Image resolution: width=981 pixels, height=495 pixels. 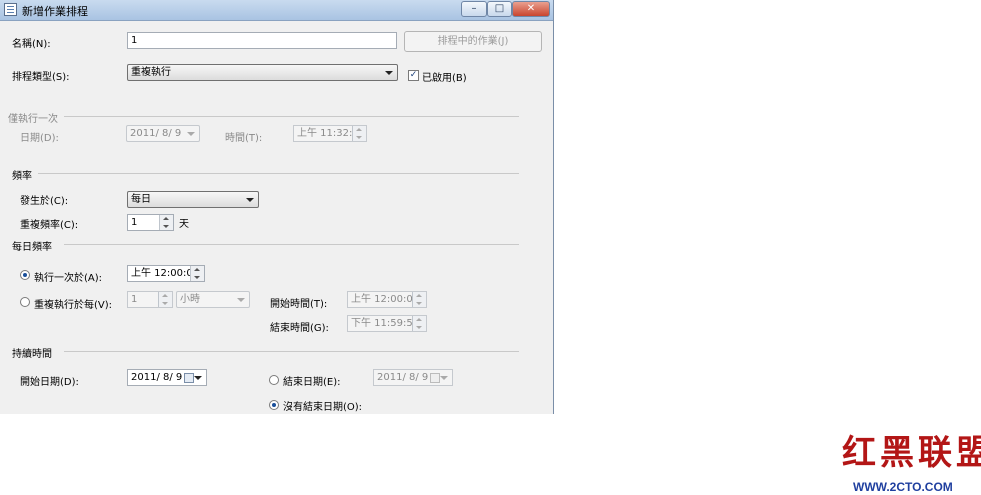 I want to click on repeat-every-label: 重複執行於每(V):, so click(x=73, y=305).